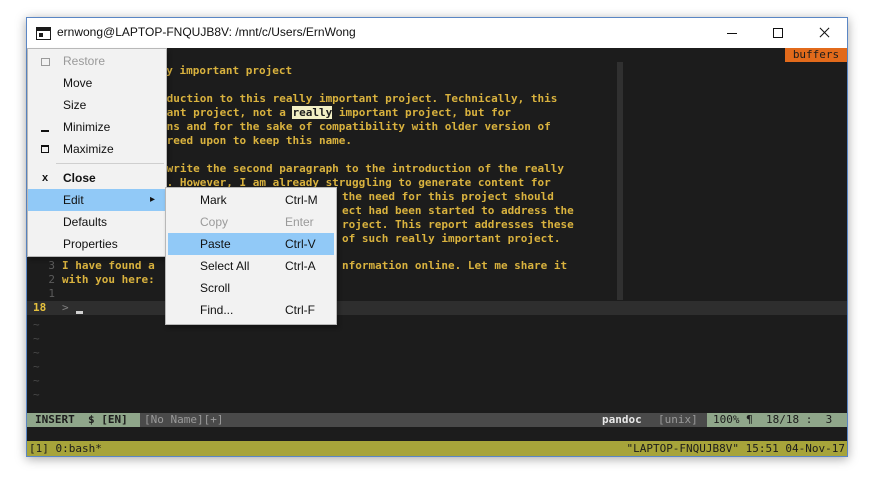  I want to click on menu-item-label: Mark, so click(213, 200).